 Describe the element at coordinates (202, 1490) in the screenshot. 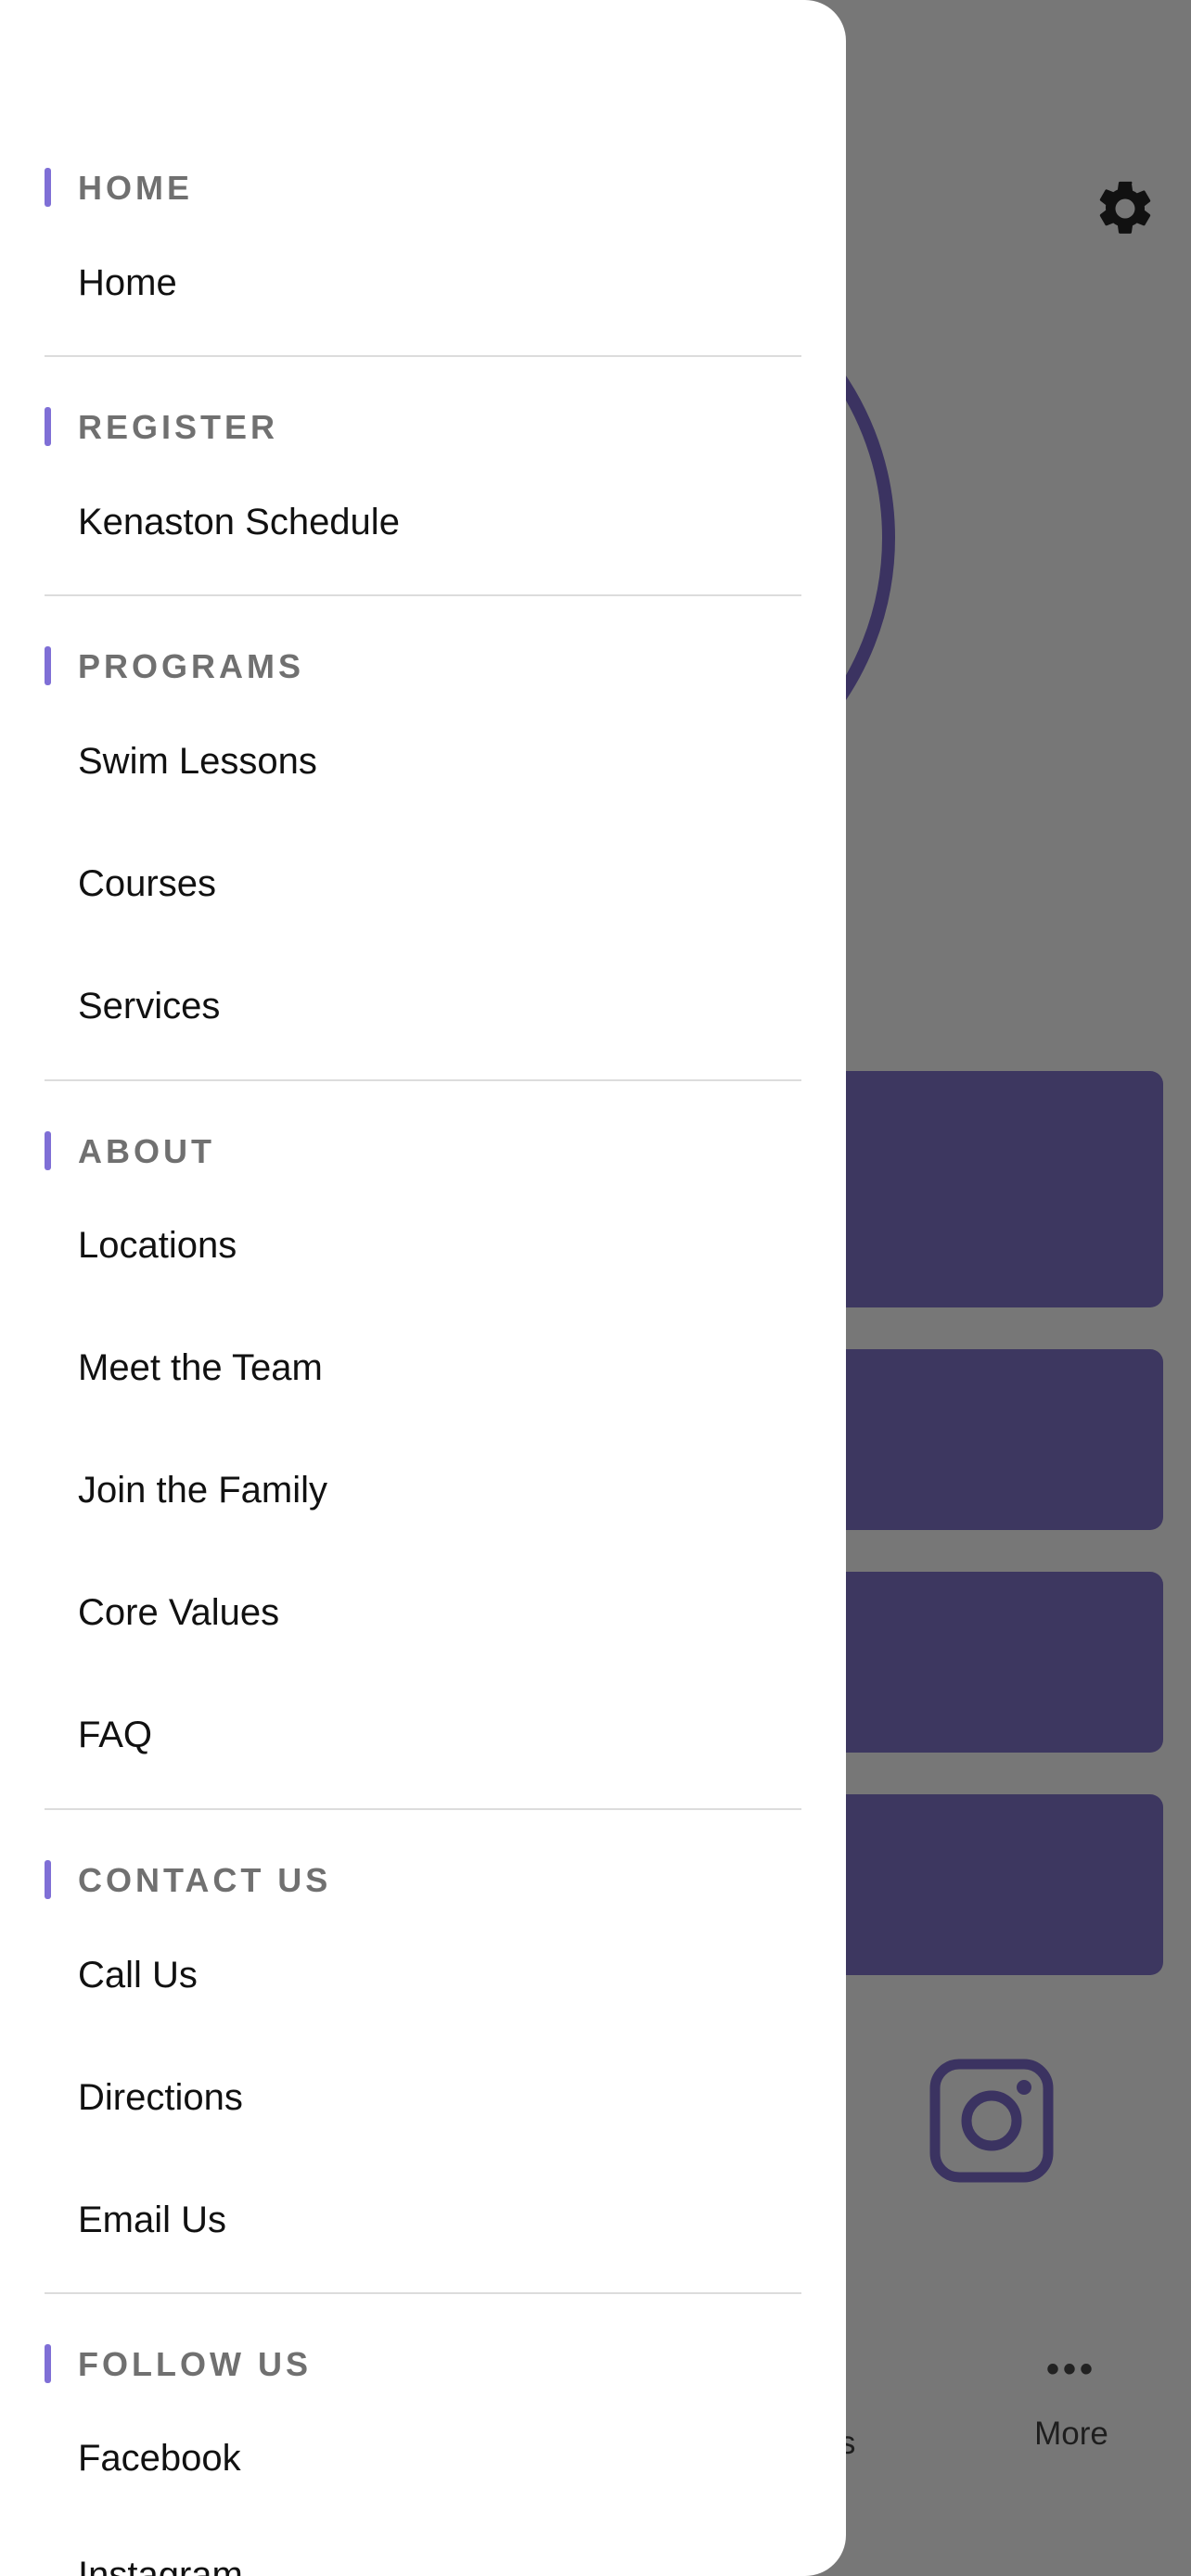

I see `drawer-item-join-the-family: Join the Family` at that location.